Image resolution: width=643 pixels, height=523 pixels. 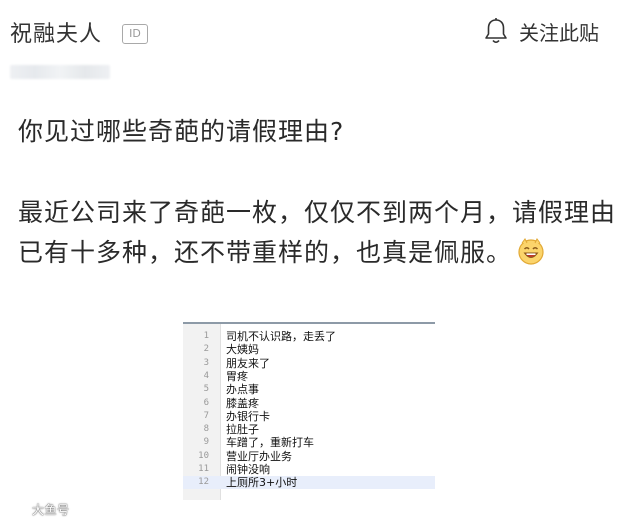 I want to click on author-name: 祝融夫人, so click(x=56, y=32).